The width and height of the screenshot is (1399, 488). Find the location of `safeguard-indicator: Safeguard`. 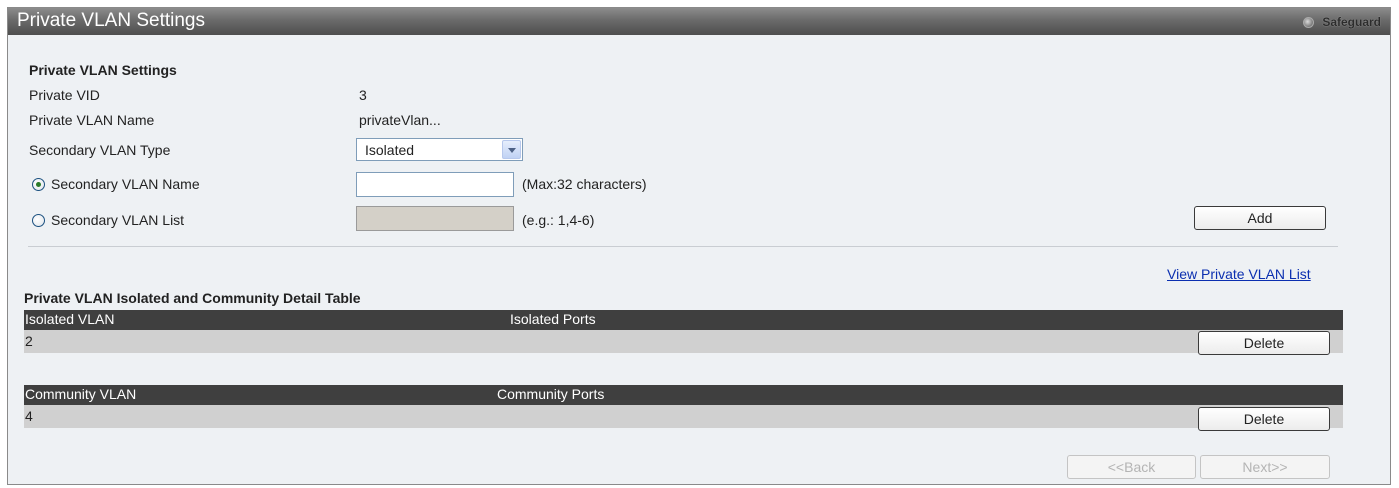

safeguard-indicator: Safeguard is located at coordinates (1342, 22).